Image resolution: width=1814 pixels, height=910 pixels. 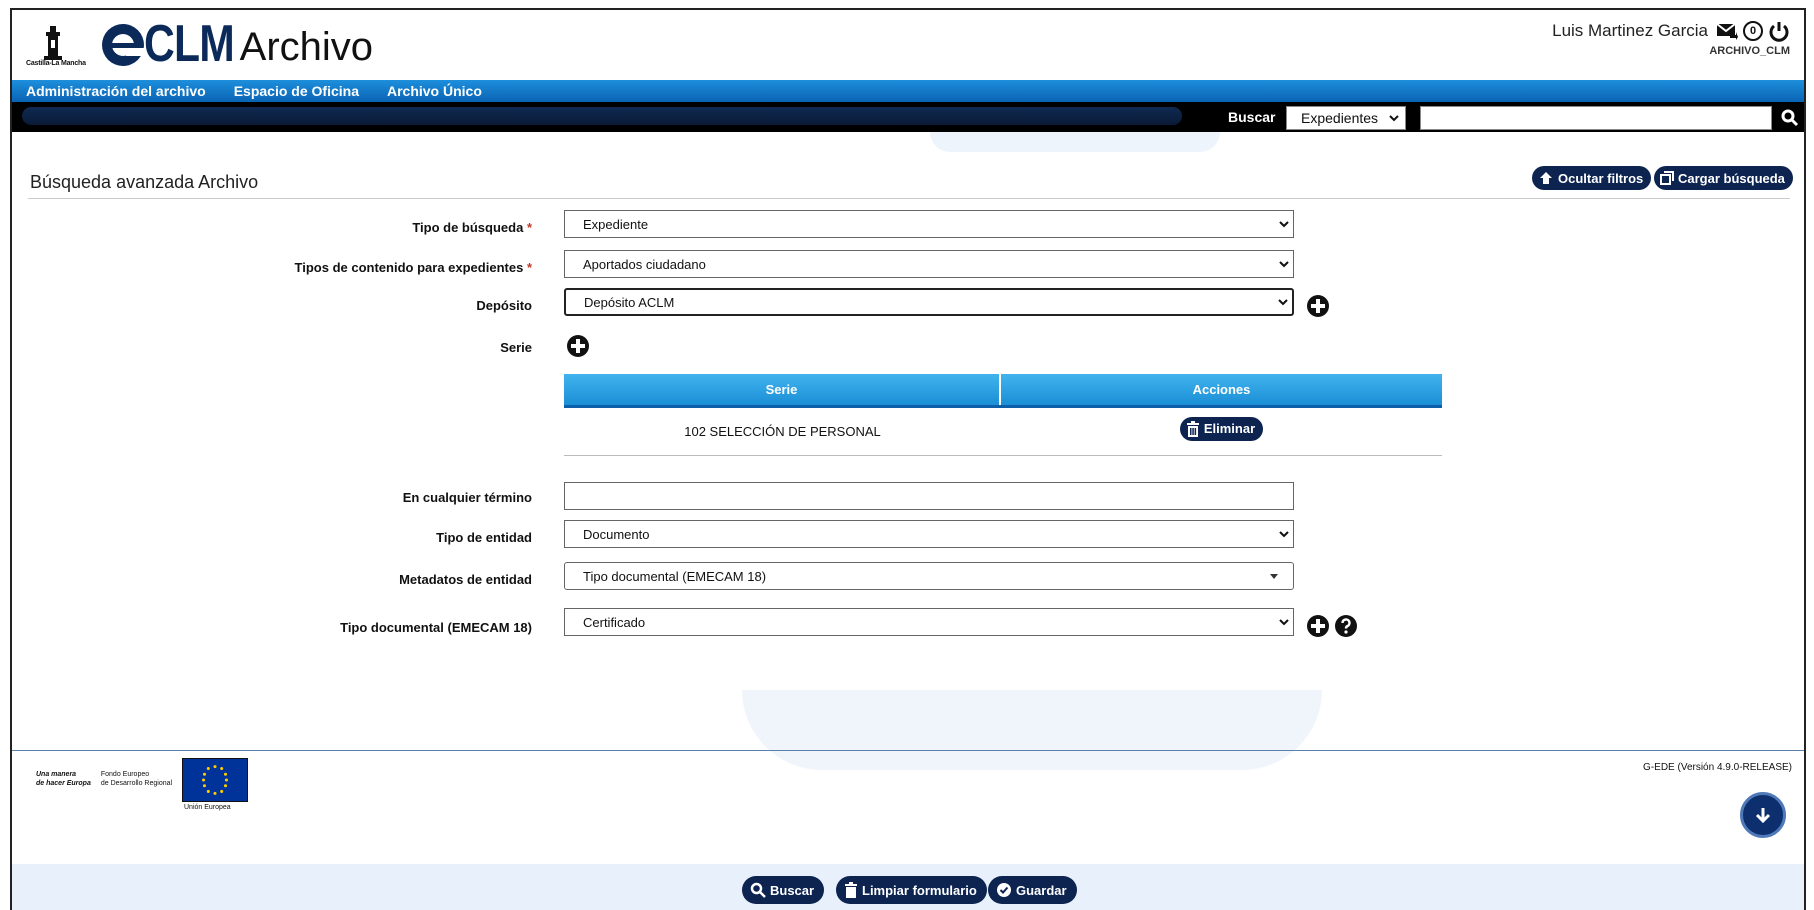 What do you see at coordinates (413, 267) in the screenshot?
I see `tipos-contenido-label: Tipos de contenido para expedientes *` at bounding box center [413, 267].